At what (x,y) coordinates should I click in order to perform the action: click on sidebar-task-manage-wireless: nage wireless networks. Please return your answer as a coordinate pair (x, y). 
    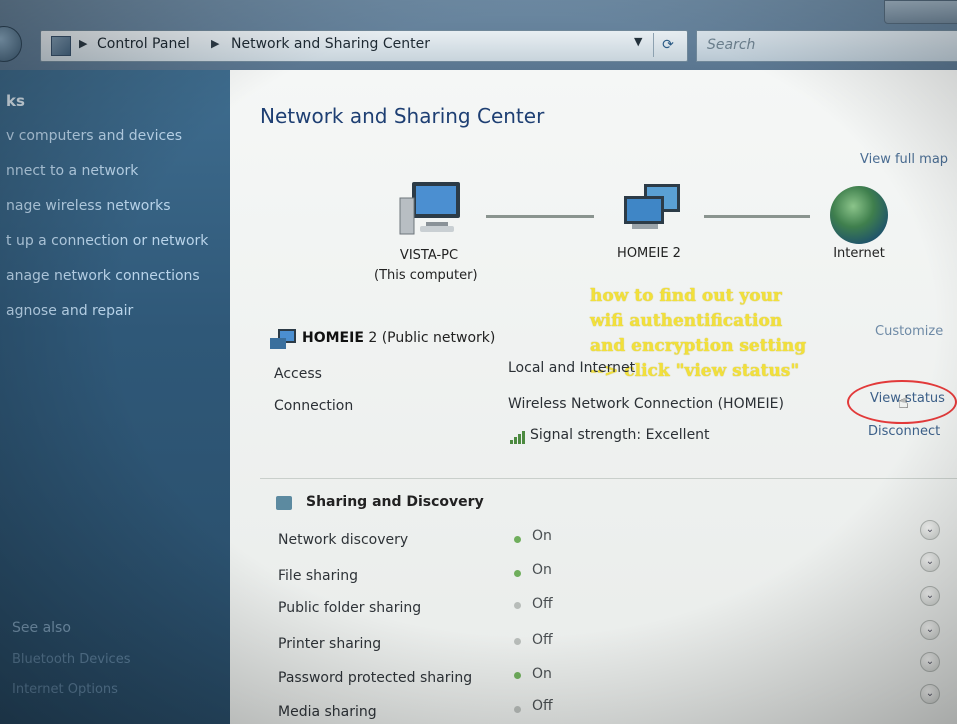
    Looking at the image, I should click on (88, 206).